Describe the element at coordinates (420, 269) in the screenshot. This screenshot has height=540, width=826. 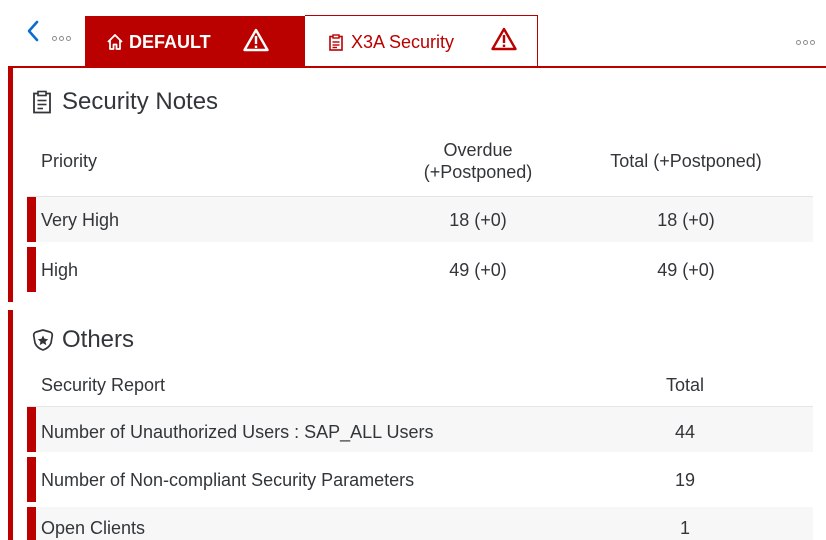
I see `table-row: High 49 (+0) 49 (+0)` at that location.